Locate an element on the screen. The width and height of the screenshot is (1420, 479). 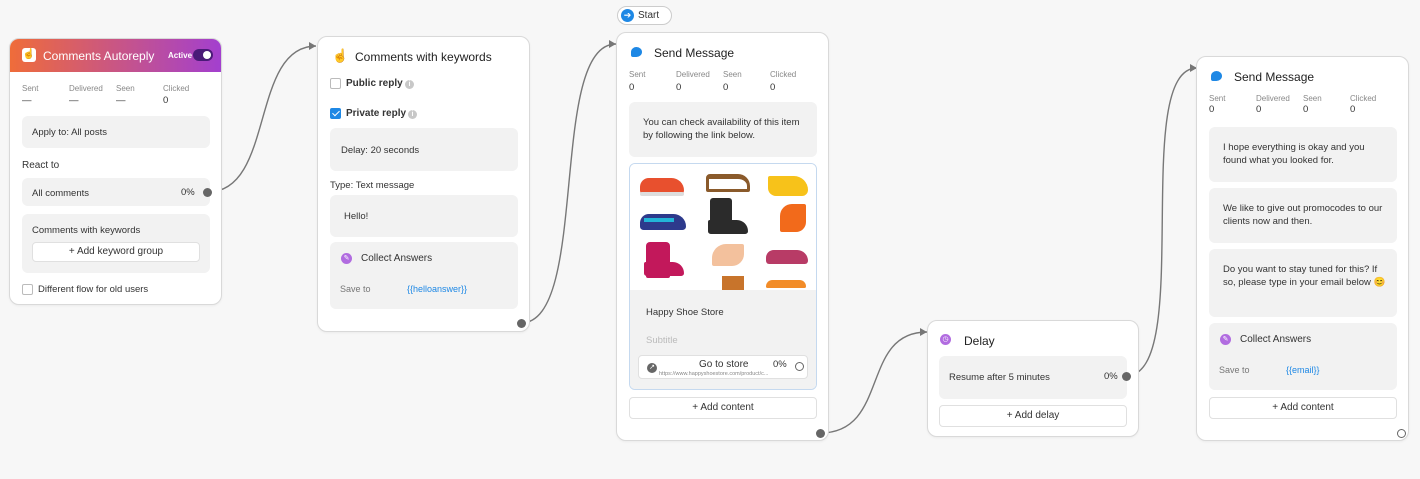
active-label: Active is located at coordinates (180, 55).